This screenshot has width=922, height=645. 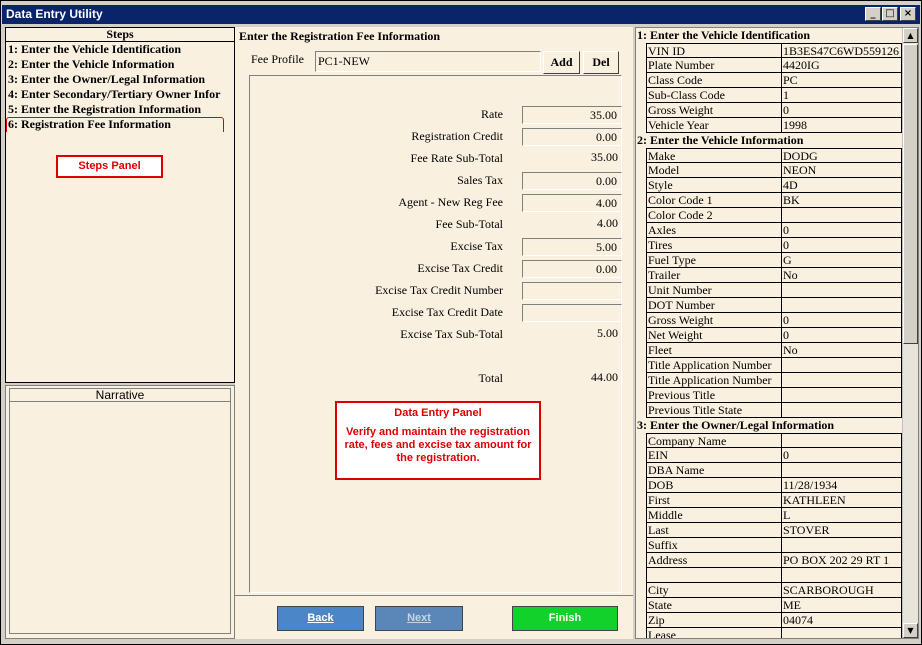 What do you see at coordinates (782, 500) in the screenshot?
I see `summary-row: First KATHLEEN` at bounding box center [782, 500].